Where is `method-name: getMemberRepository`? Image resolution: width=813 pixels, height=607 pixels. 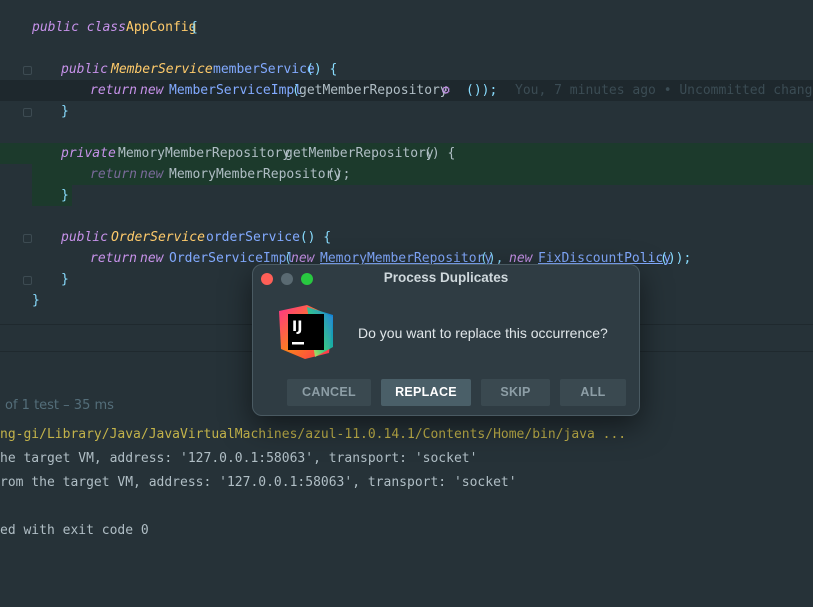 method-name: getMemberRepository is located at coordinates (359, 153).